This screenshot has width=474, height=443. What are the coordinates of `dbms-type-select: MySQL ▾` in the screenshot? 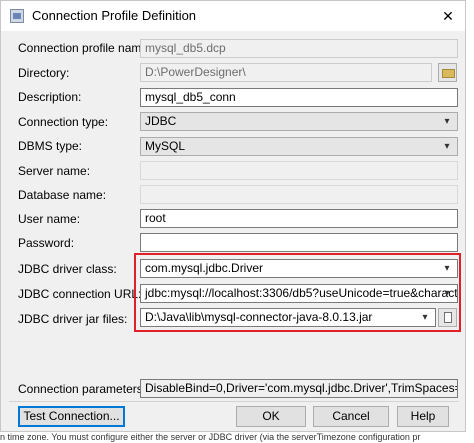 It's located at (299, 146).